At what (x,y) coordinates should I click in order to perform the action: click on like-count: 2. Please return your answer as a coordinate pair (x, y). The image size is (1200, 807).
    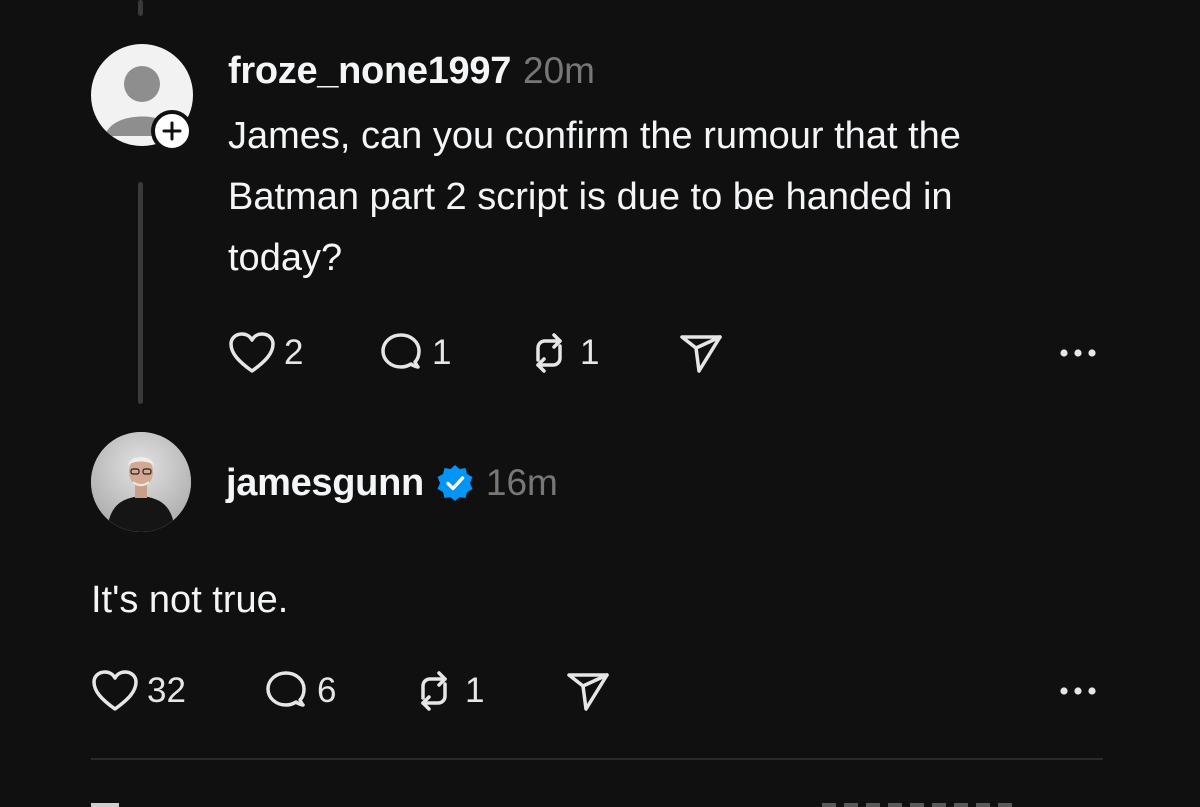
    Looking at the image, I should click on (294, 352).